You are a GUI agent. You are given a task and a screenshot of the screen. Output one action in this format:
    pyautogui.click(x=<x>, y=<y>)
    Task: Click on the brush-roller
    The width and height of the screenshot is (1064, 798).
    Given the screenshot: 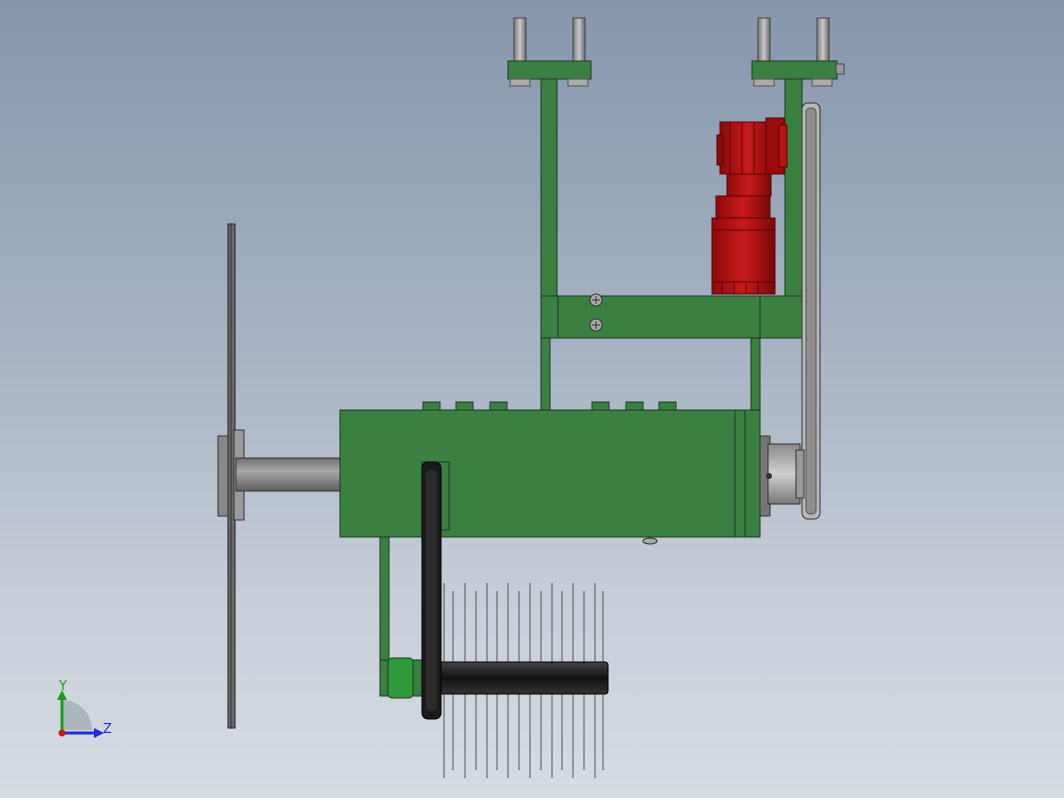 What is the action you would take?
    pyautogui.click(x=523, y=678)
    